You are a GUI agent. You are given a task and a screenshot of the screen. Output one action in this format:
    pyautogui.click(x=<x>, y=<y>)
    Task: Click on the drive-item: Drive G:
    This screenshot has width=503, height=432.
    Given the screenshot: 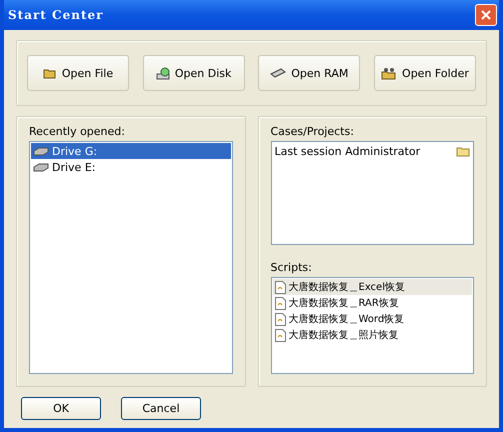 What is the action you would take?
    pyautogui.click(x=130, y=151)
    